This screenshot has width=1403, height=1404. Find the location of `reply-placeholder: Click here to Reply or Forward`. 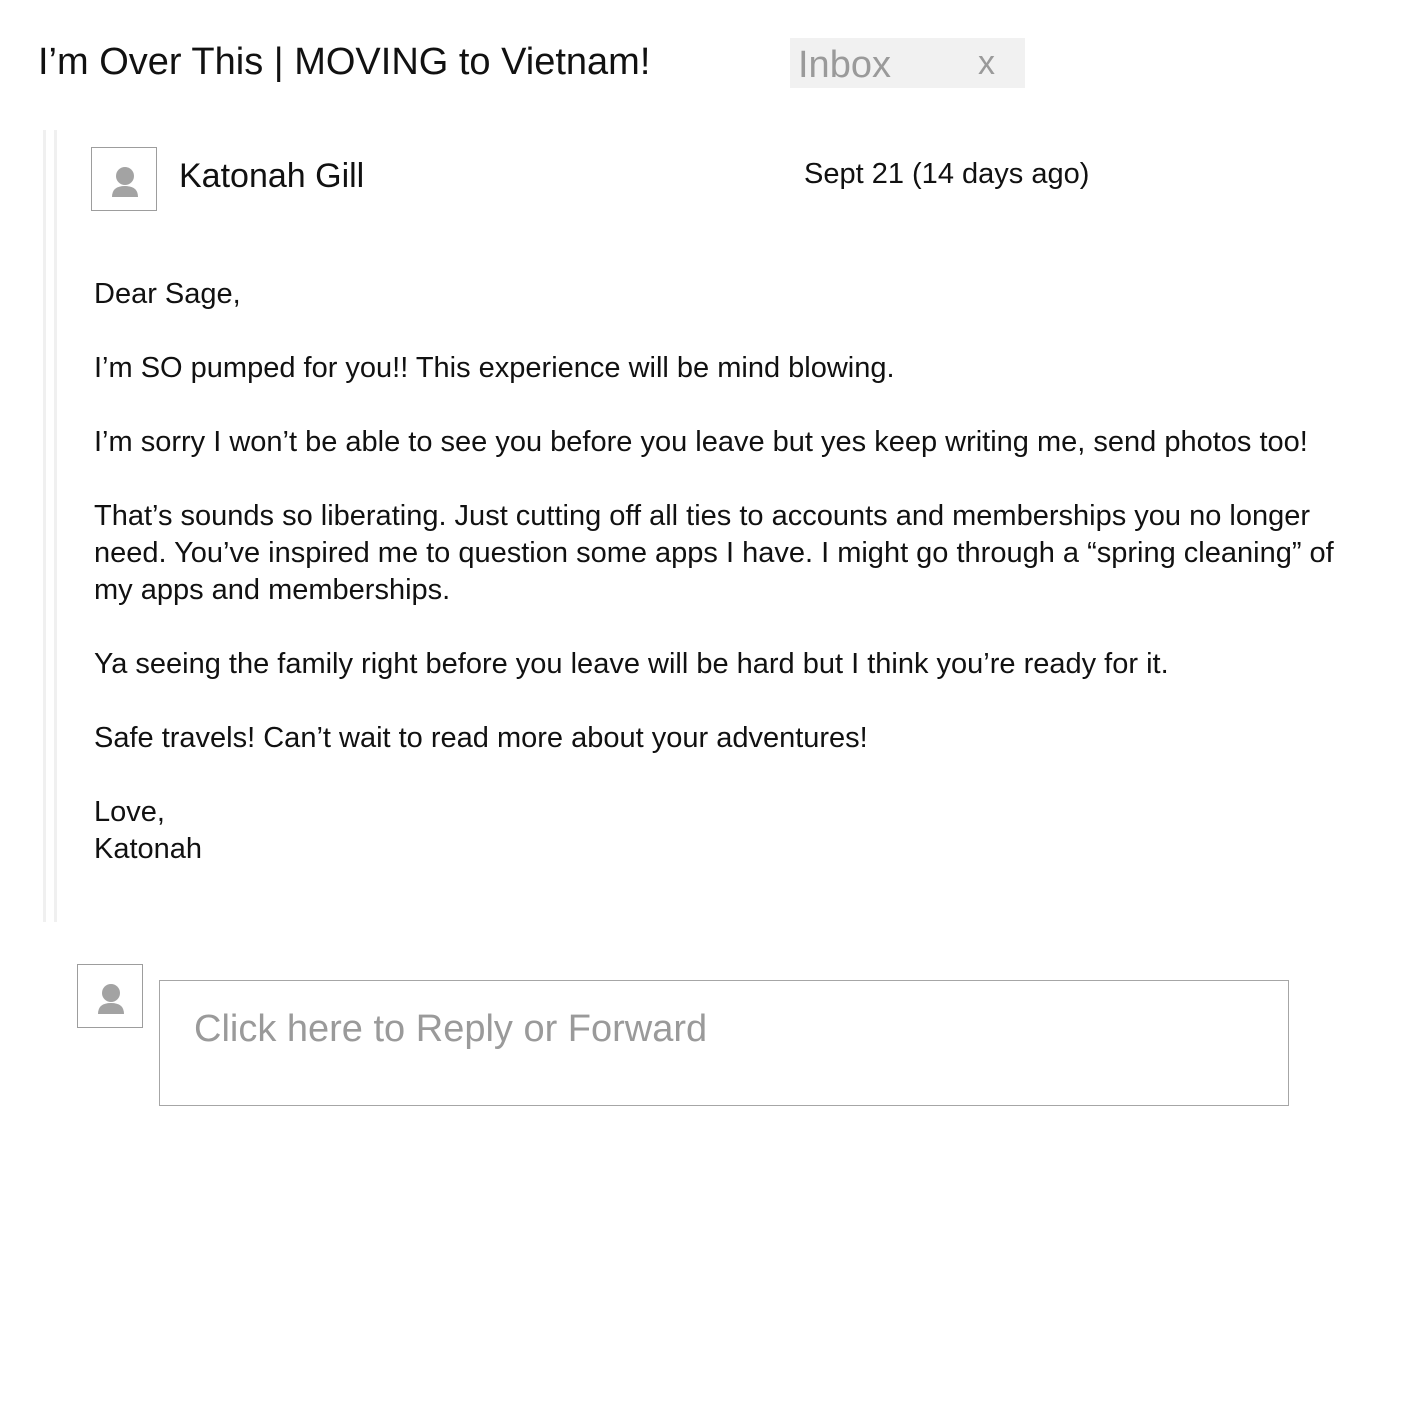

reply-placeholder: Click here to Reply or Forward is located at coordinates (451, 1029).